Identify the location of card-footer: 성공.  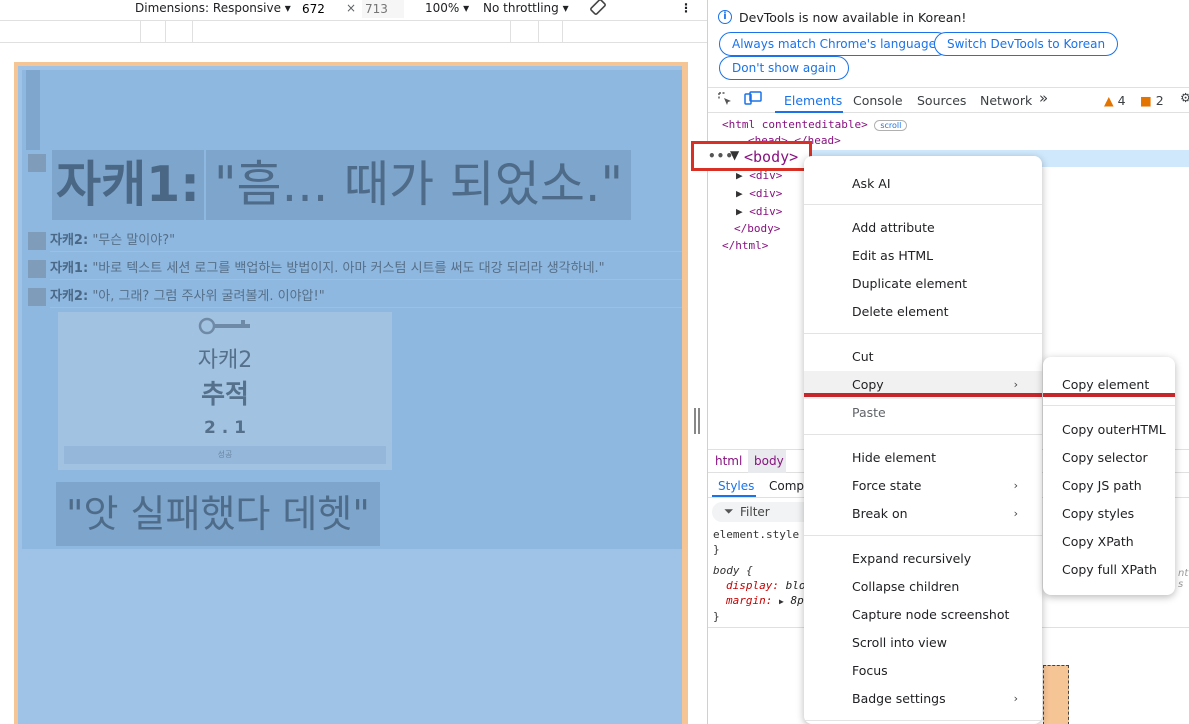
(225, 455).